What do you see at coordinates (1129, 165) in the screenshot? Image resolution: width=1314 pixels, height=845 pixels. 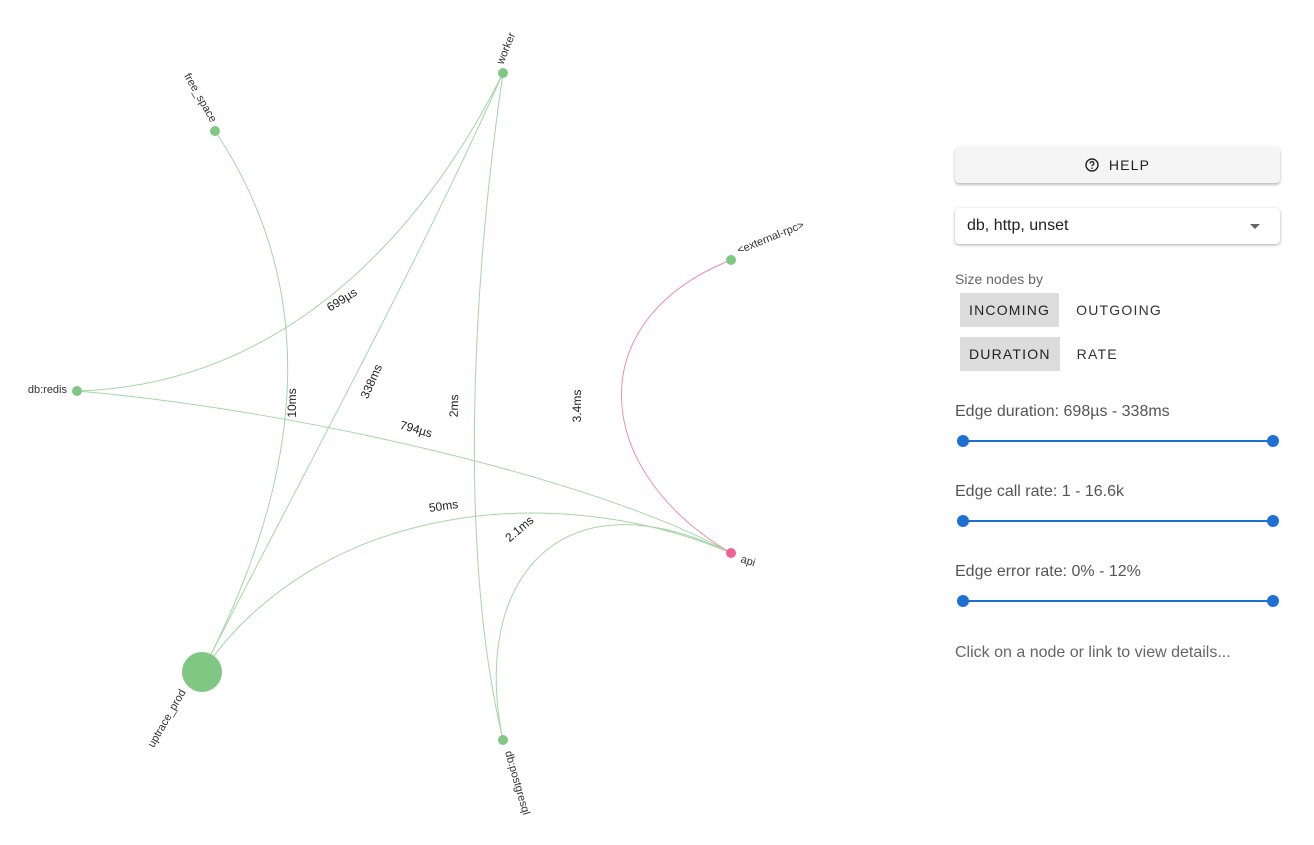 I see `help-label: HELP` at bounding box center [1129, 165].